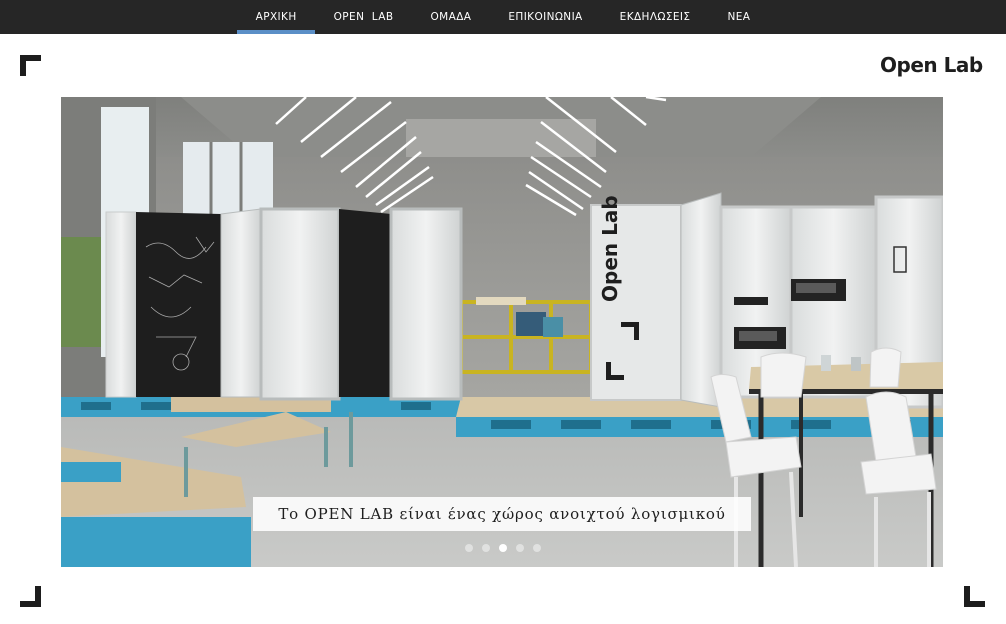 This screenshot has width=1006, height=624. I want to click on nav-item-contact: ΕΠΙΚΟΙΝΩΝΙΑ, so click(545, 17).